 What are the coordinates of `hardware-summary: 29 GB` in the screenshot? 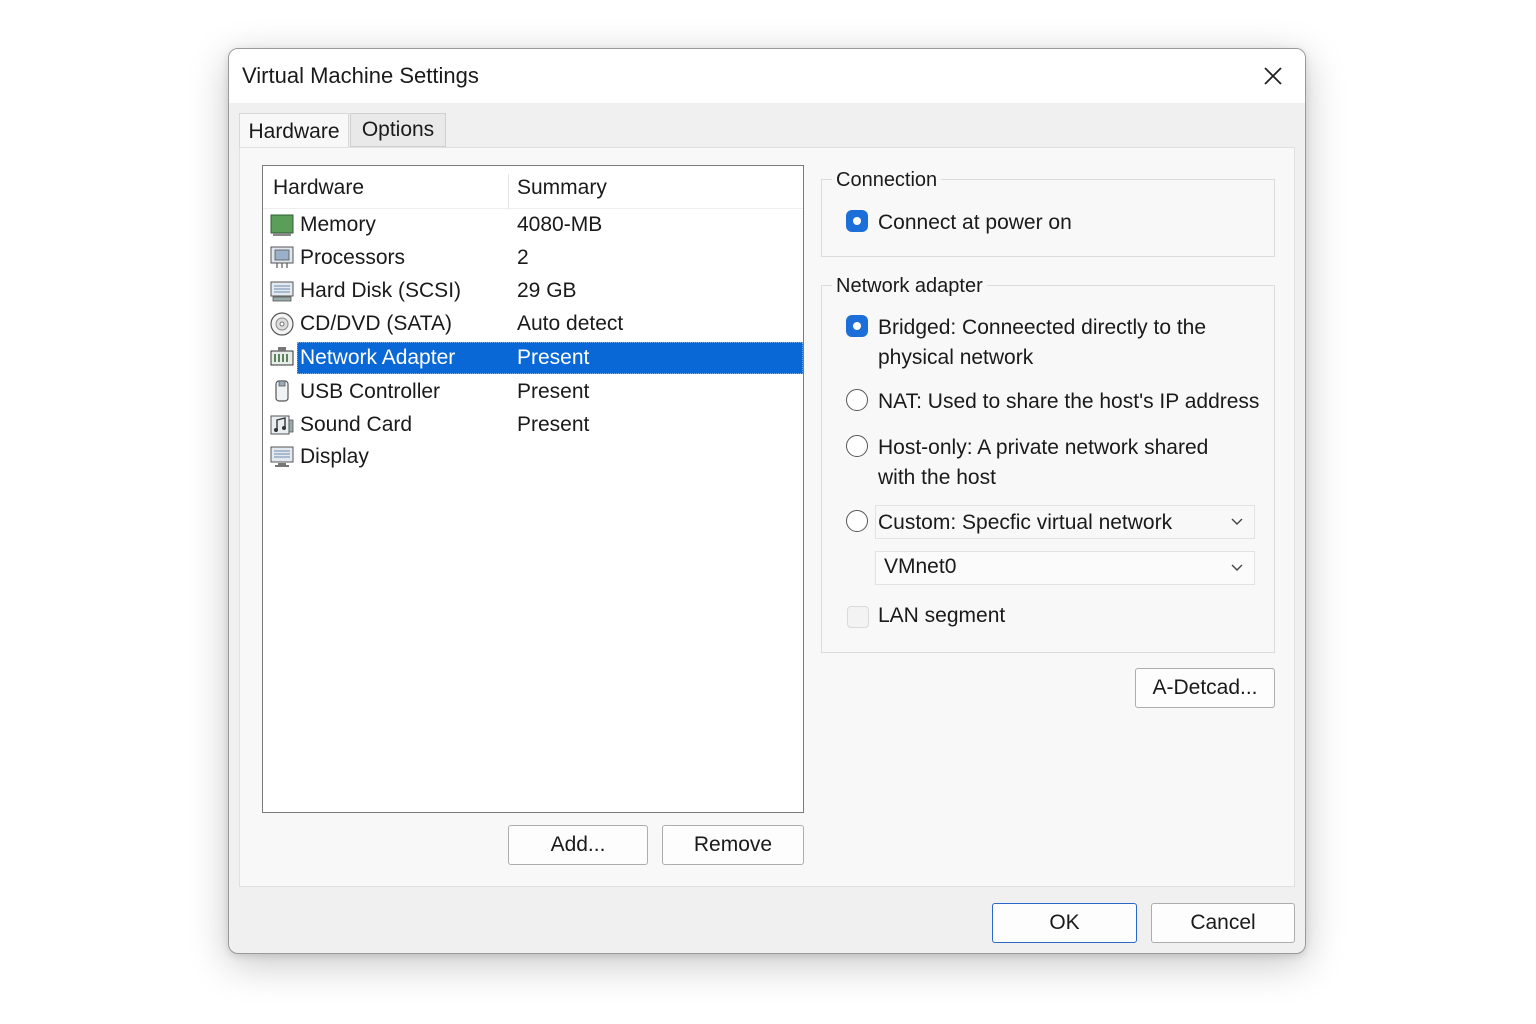 It's located at (547, 290).